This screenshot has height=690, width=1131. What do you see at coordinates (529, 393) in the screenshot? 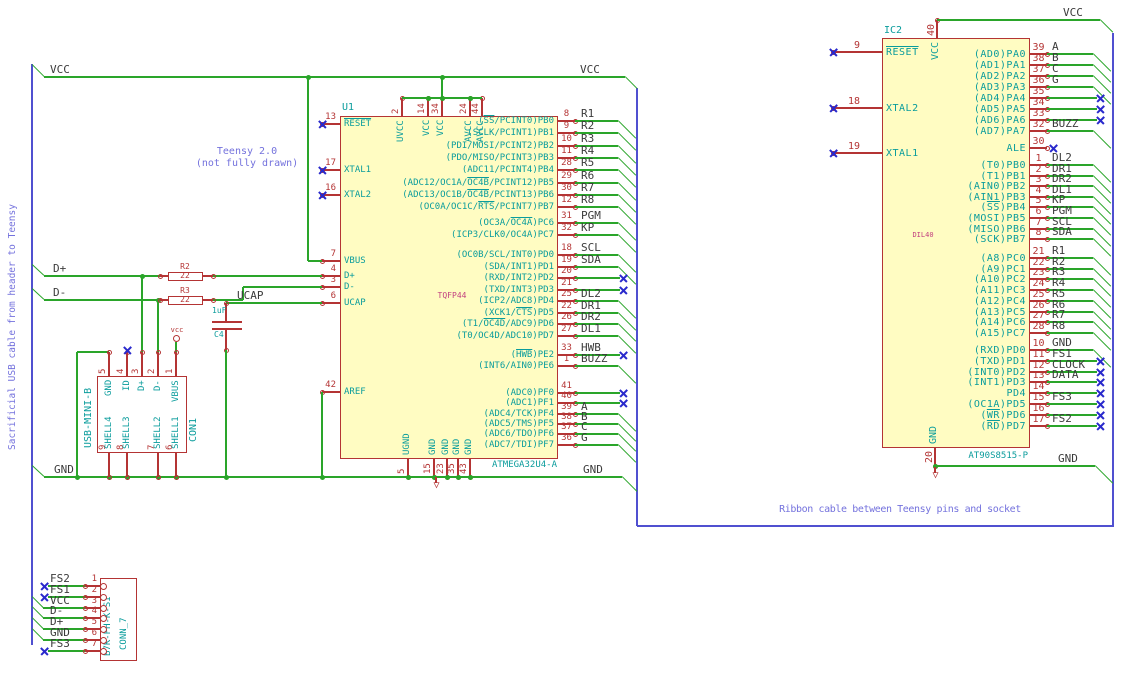
I see `pin-name: (ADC0)PF0` at bounding box center [529, 393].